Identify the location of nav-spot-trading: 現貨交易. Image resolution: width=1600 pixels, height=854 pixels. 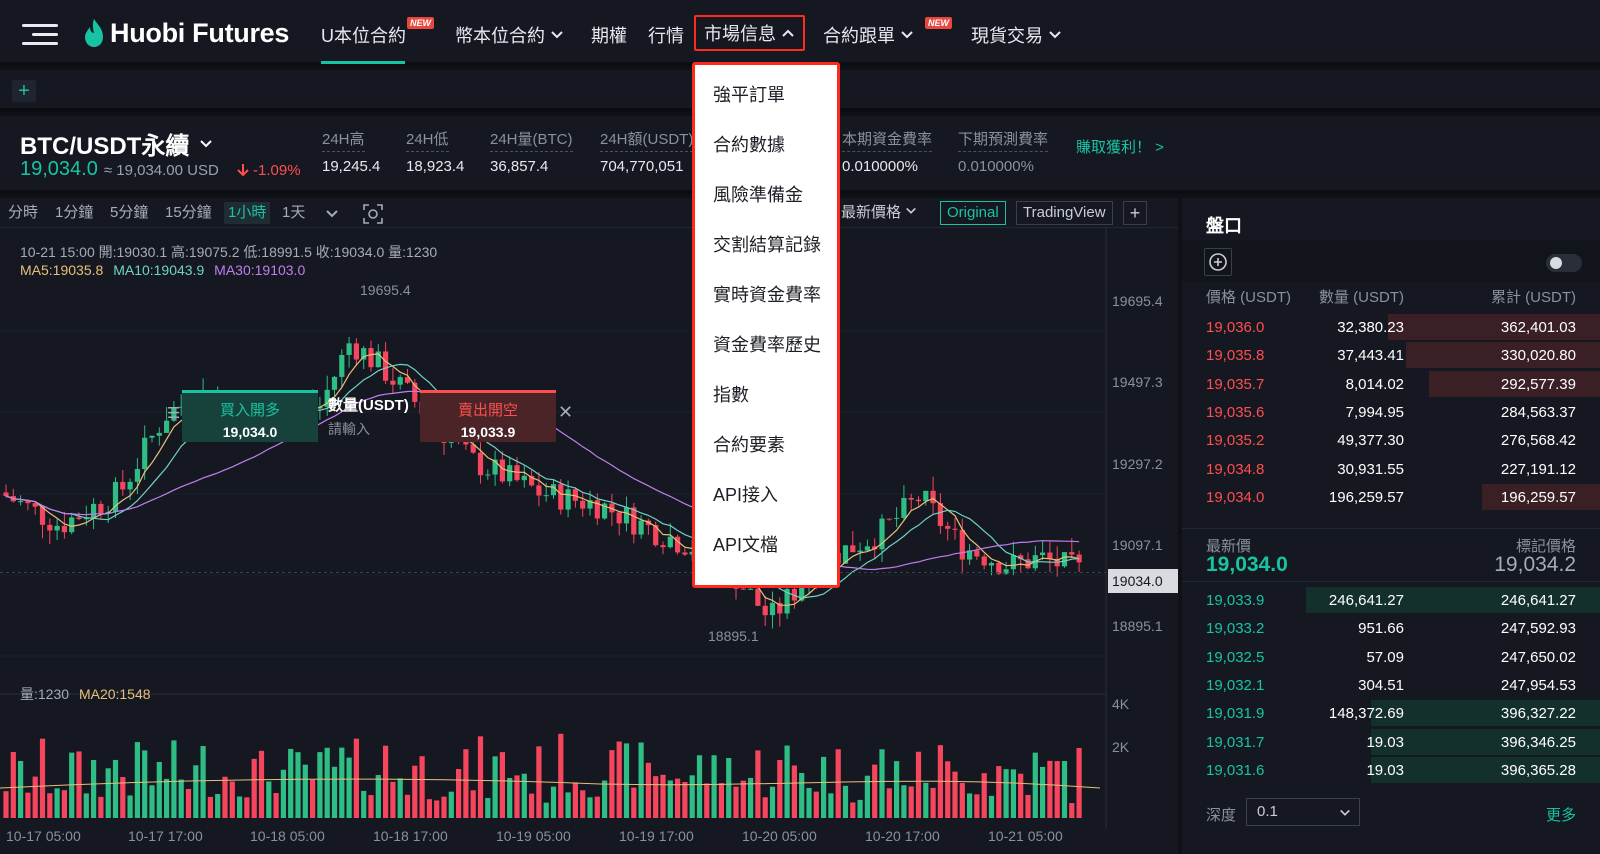
(1016, 35).